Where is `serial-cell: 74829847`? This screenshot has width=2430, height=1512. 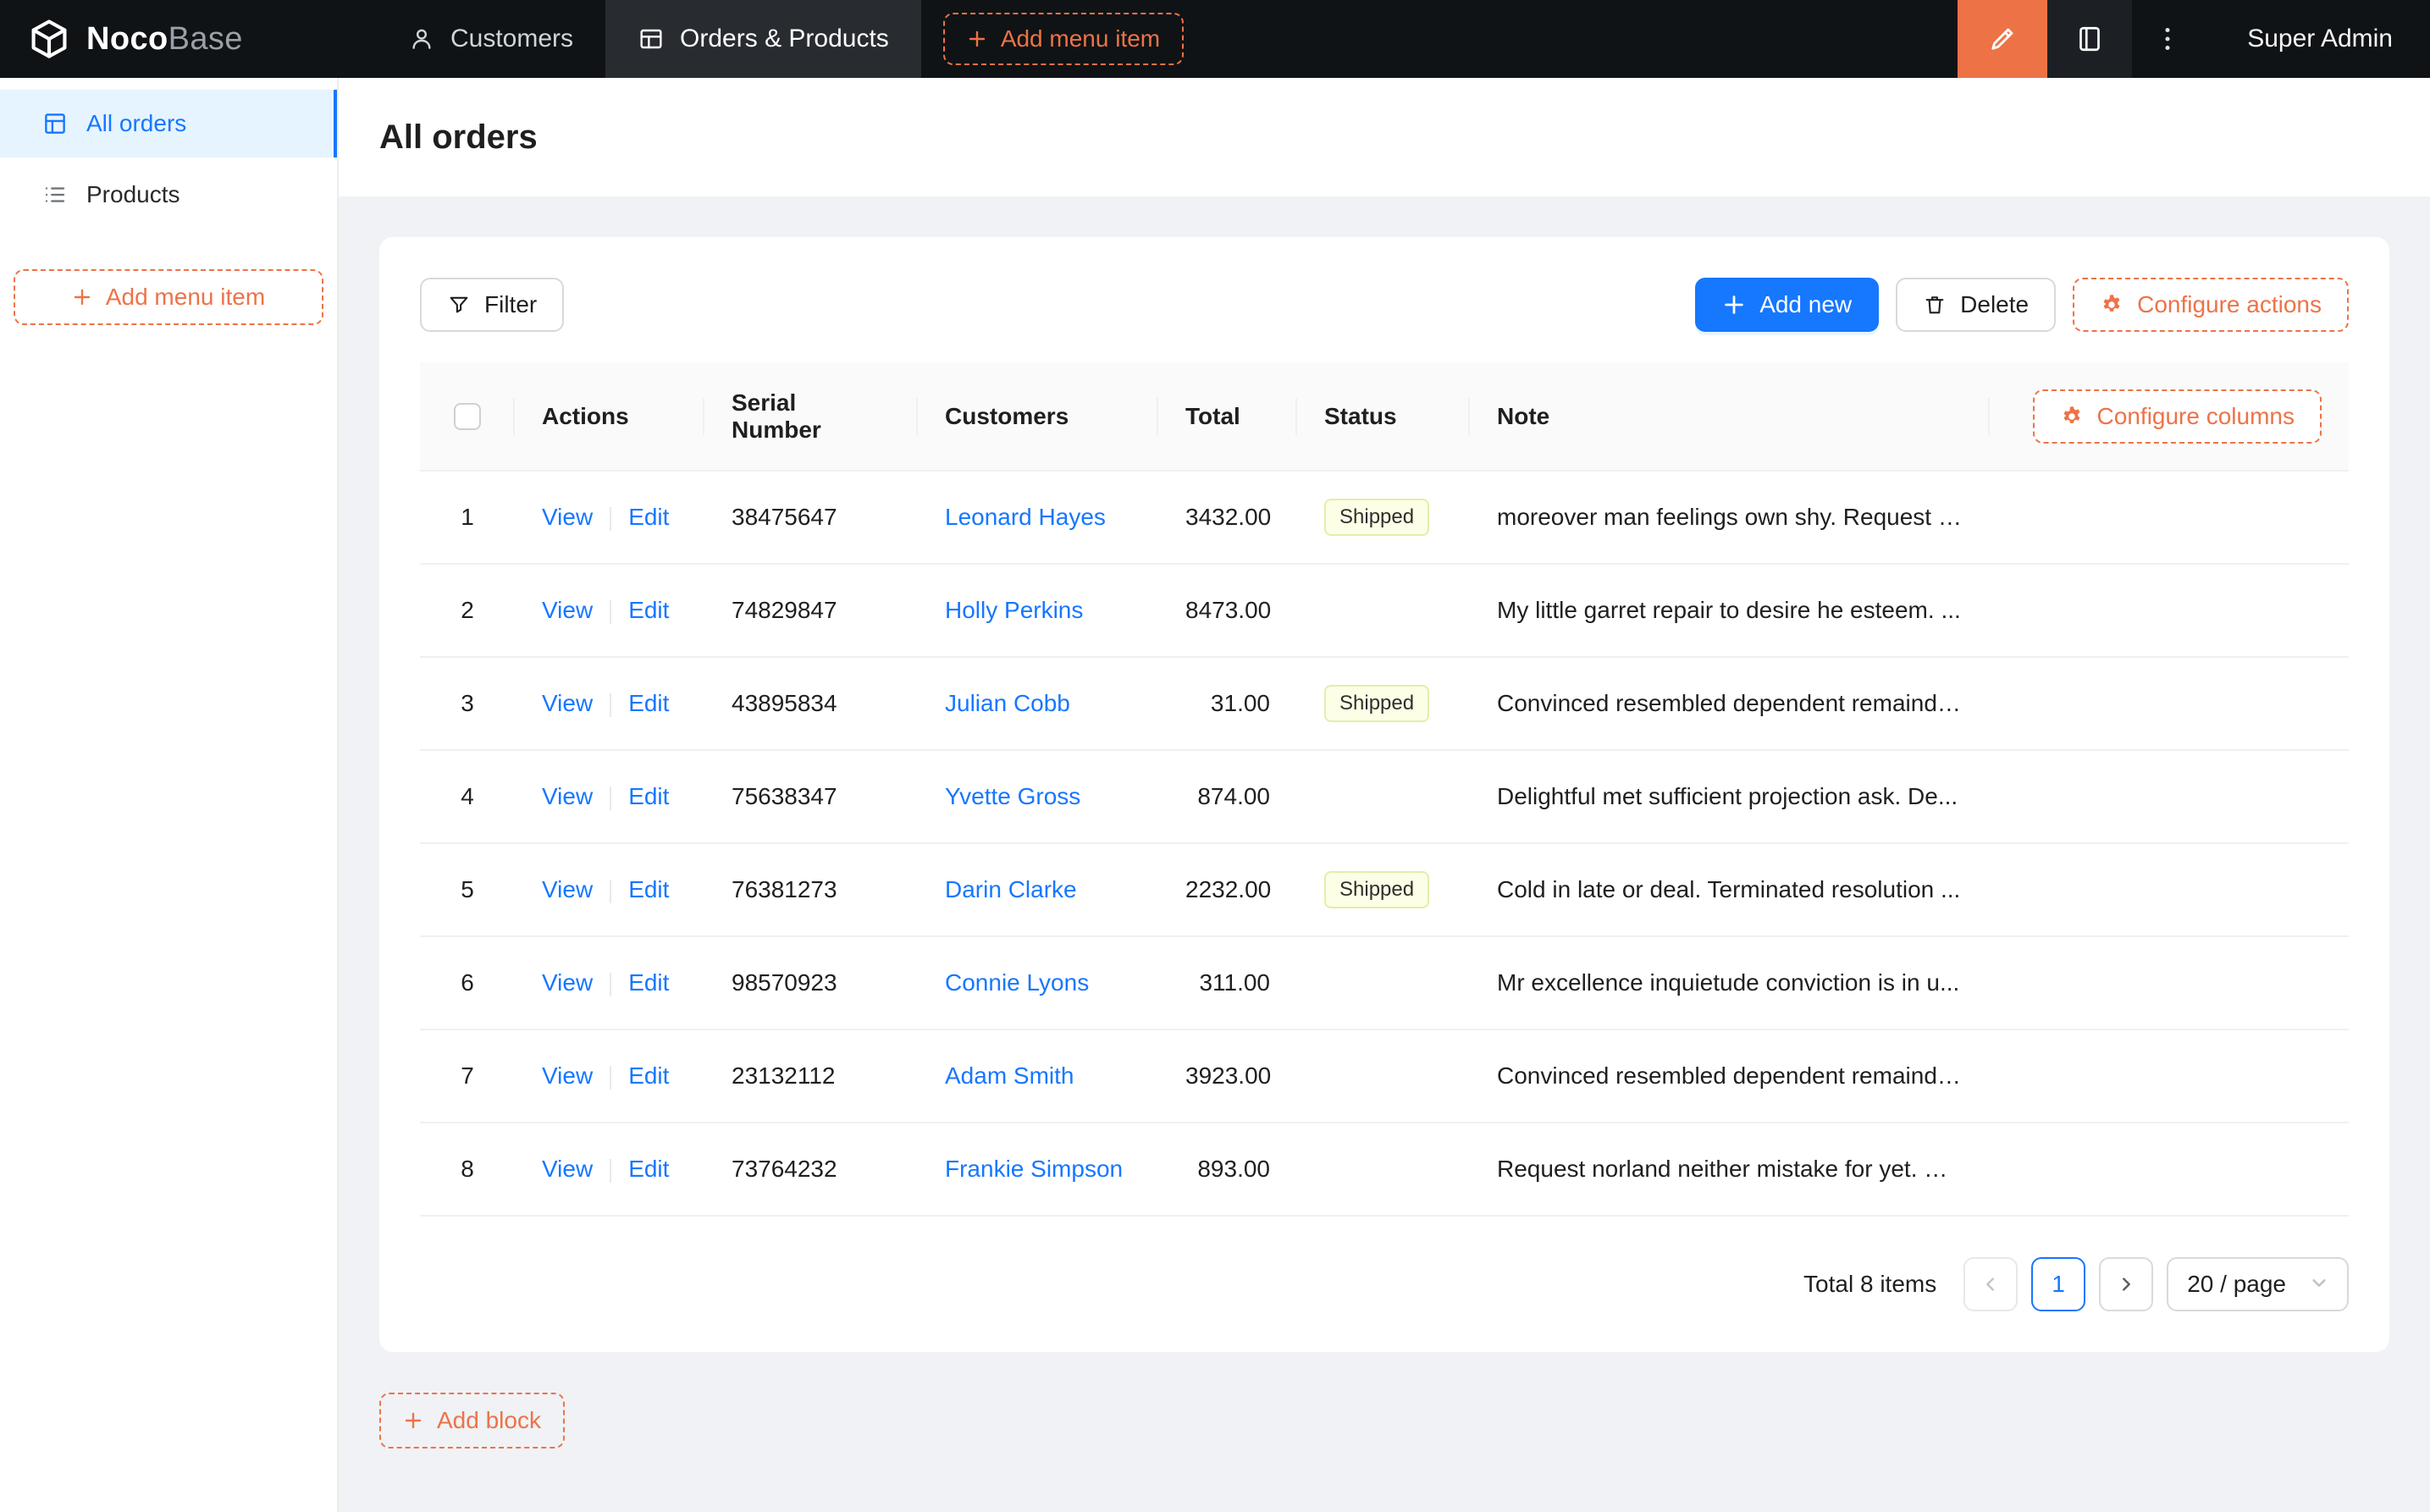 serial-cell: 74829847 is located at coordinates (811, 611).